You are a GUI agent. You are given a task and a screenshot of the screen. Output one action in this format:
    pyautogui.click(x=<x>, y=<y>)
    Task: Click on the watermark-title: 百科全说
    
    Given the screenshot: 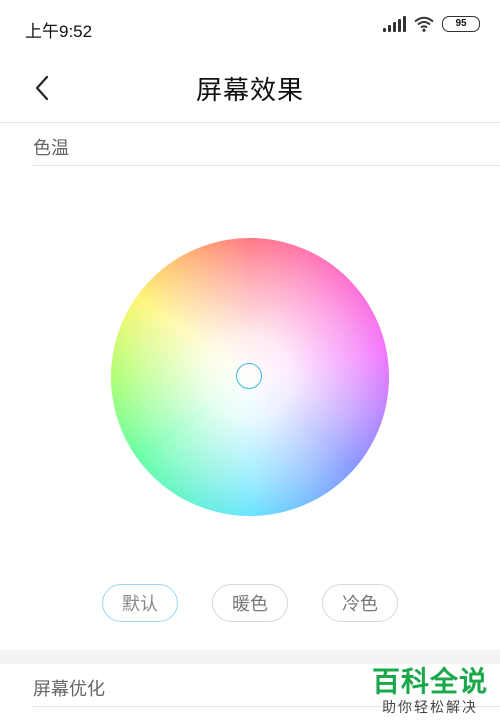 What is the action you would take?
    pyautogui.click(x=429, y=681)
    